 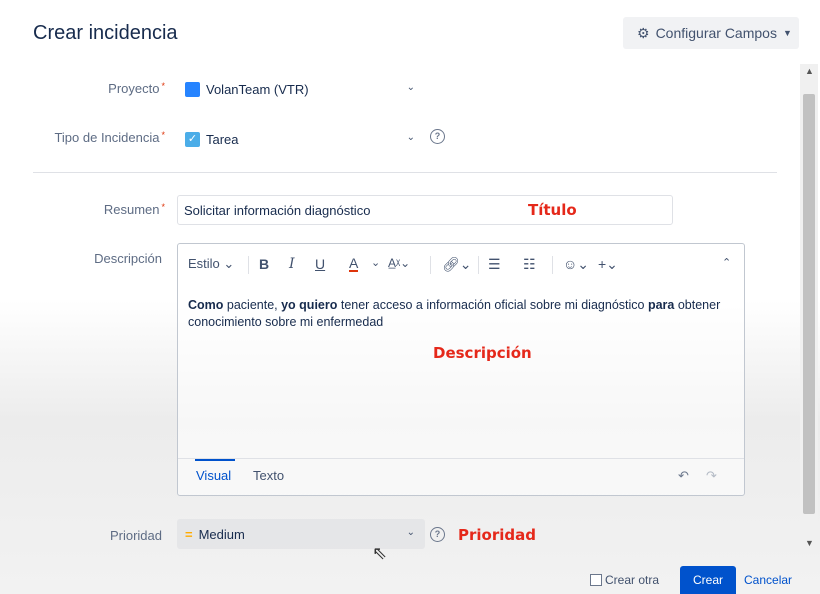 What do you see at coordinates (252, 305) in the screenshot?
I see `text-segment: paciente,` at bounding box center [252, 305].